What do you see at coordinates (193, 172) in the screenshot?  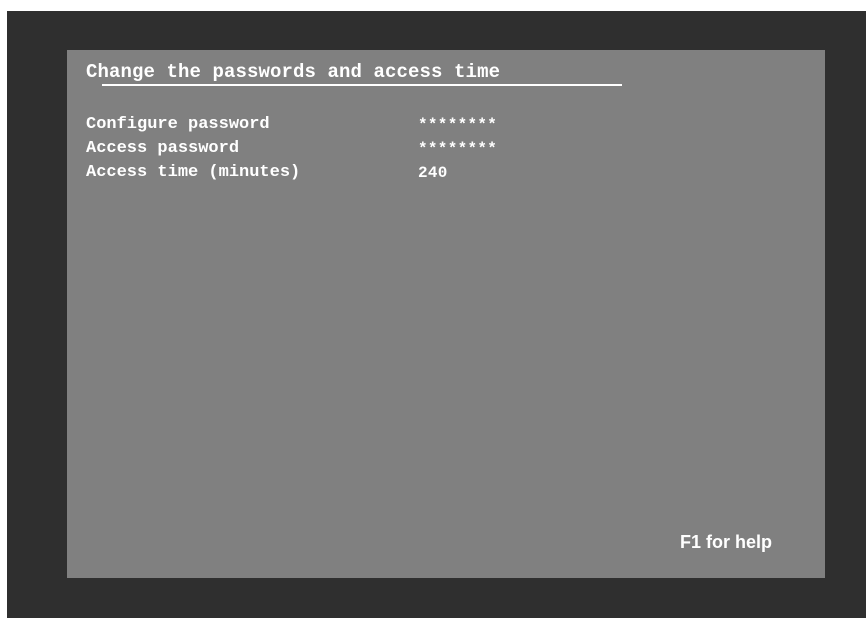 I see `access-time-label: Access time (minutes)` at bounding box center [193, 172].